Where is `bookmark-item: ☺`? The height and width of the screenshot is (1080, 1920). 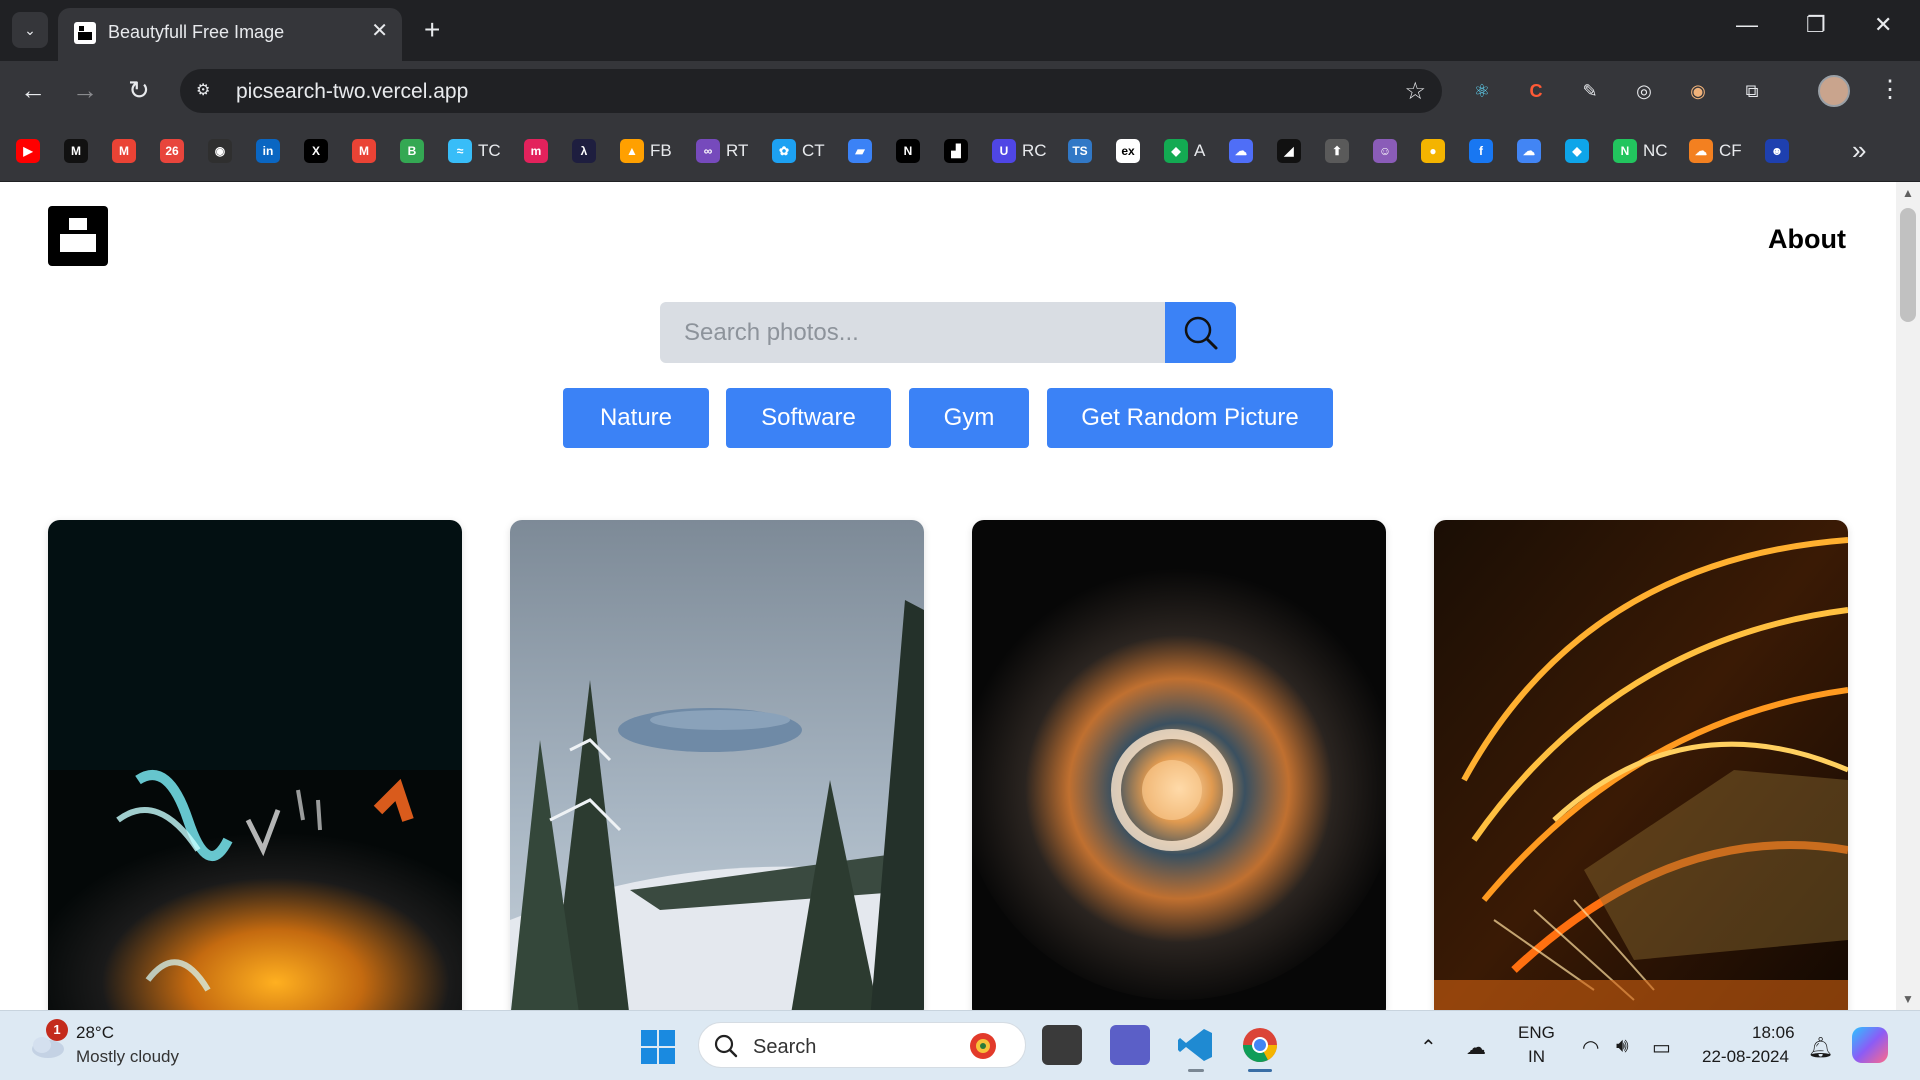 bookmark-item: ☺ is located at coordinates (1385, 151).